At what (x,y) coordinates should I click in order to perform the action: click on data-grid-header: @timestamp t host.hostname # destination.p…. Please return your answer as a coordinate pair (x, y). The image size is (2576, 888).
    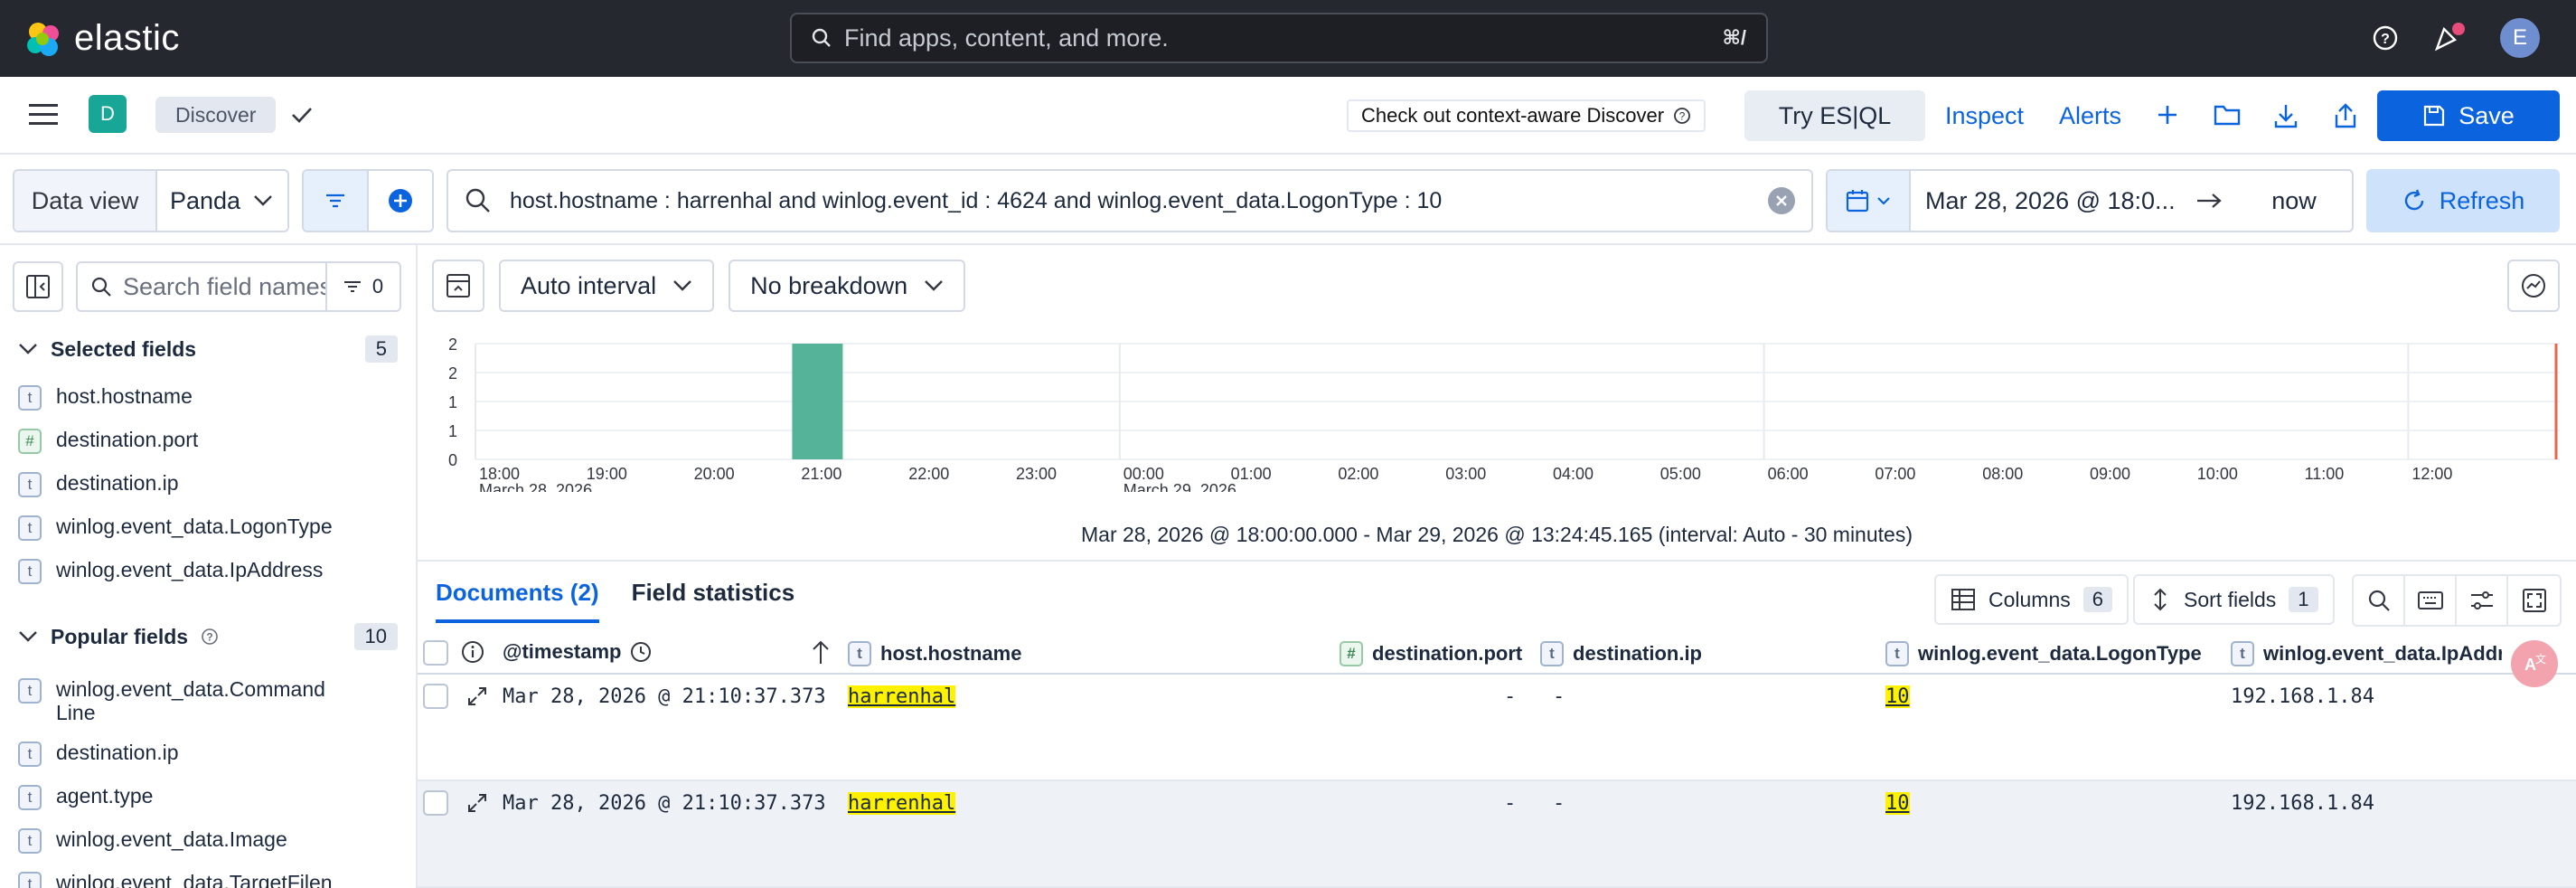
    Looking at the image, I should click on (1497, 654).